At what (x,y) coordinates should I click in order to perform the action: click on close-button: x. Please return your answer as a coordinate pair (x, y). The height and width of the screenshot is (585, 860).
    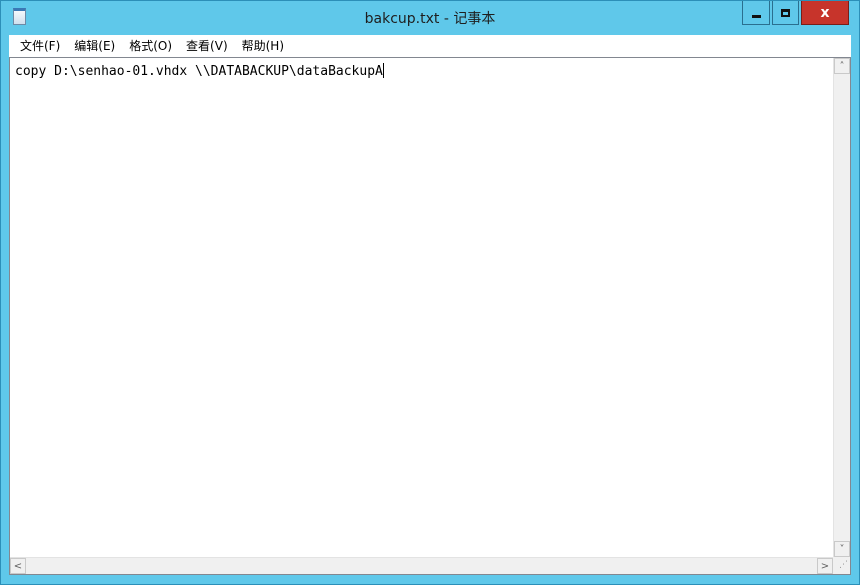
    Looking at the image, I should click on (825, 13).